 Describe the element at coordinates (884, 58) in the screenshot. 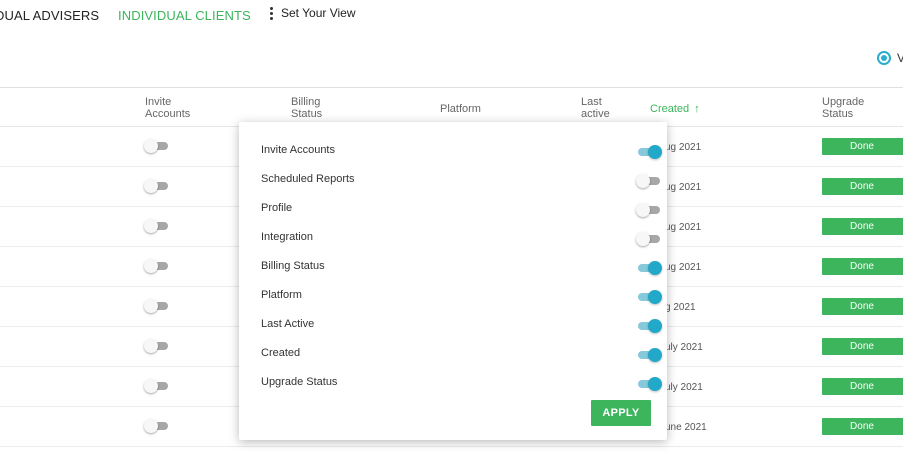

I see `radio-selected-icon` at that location.